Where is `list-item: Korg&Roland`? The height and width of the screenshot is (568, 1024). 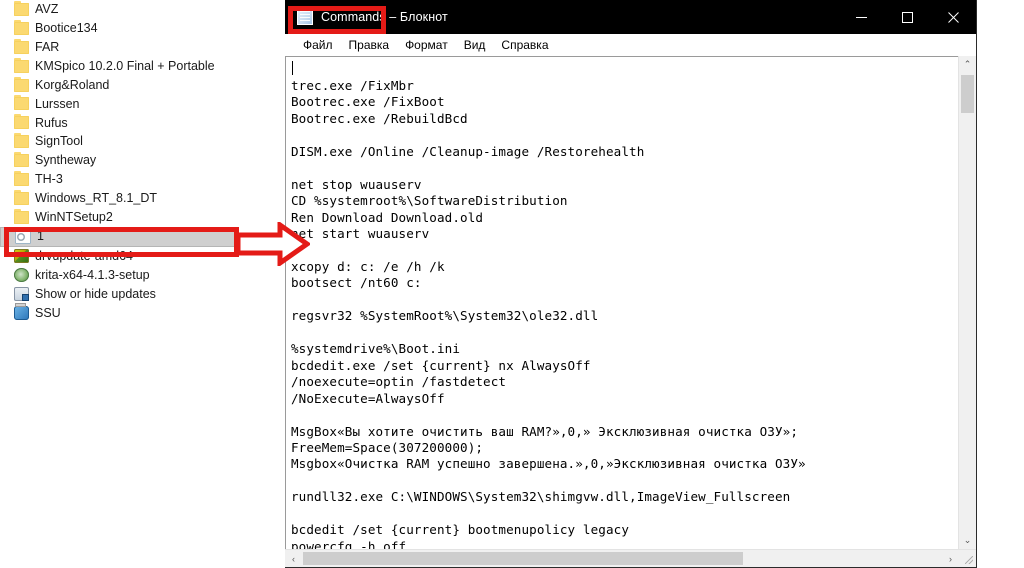 list-item: Korg&Roland is located at coordinates (142, 85).